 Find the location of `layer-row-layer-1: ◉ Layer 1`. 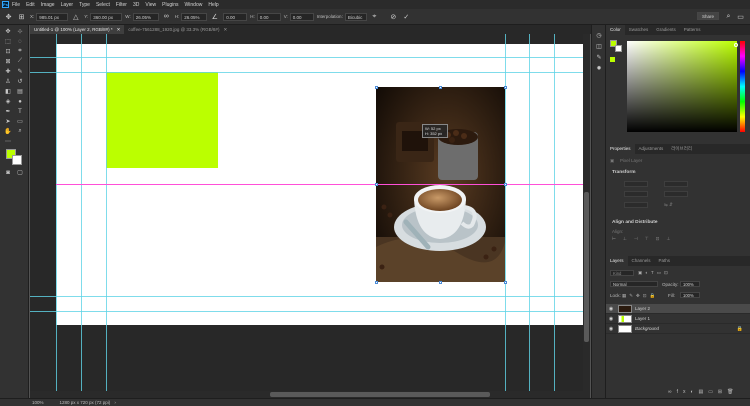

layer-row-layer-1: ◉ Layer 1 is located at coordinates (678, 319).